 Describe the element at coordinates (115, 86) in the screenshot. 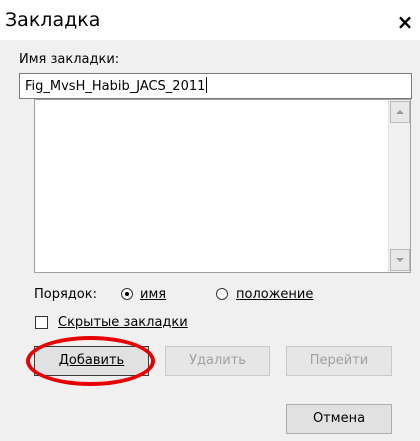

I see `bookmark-name-value: Fig_MvsH_Habib_JACS_2011` at that location.